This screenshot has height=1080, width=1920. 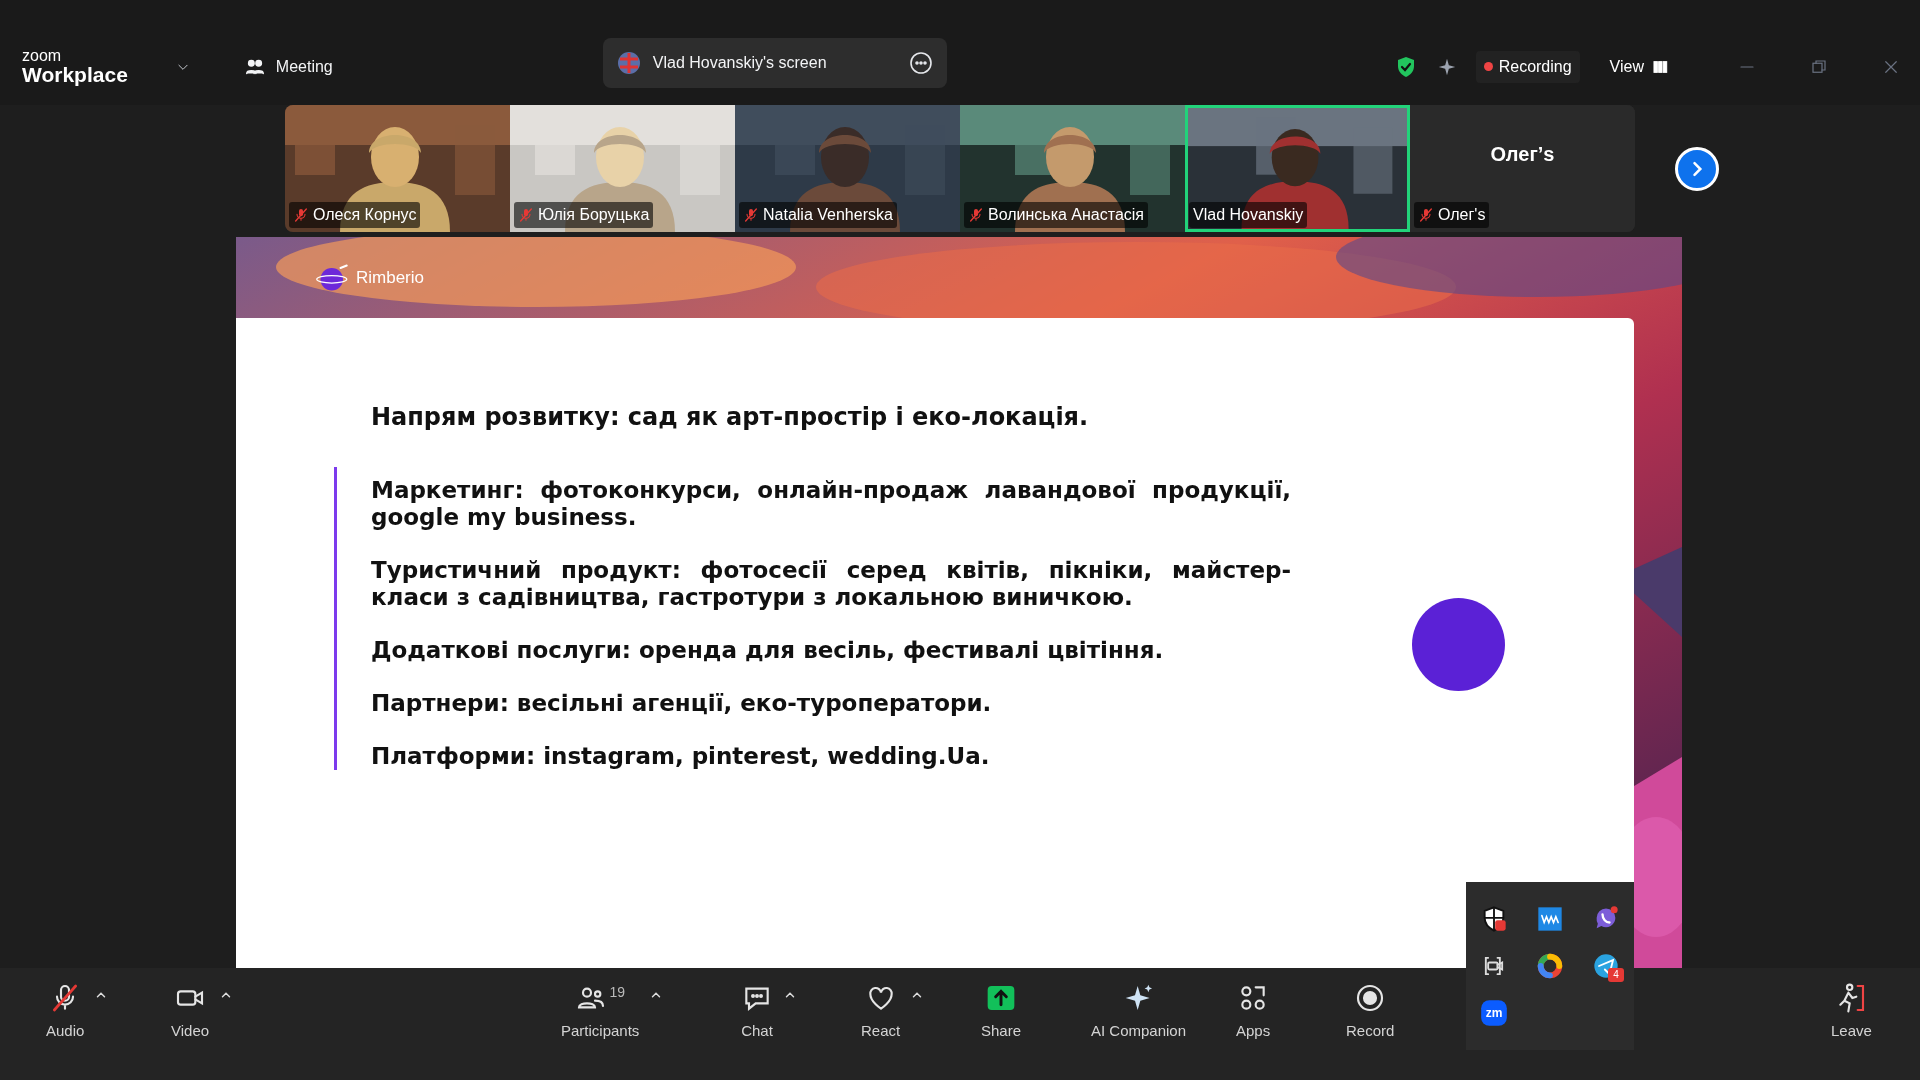 I want to click on record-button: Record, so click(x=1370, y=1012).